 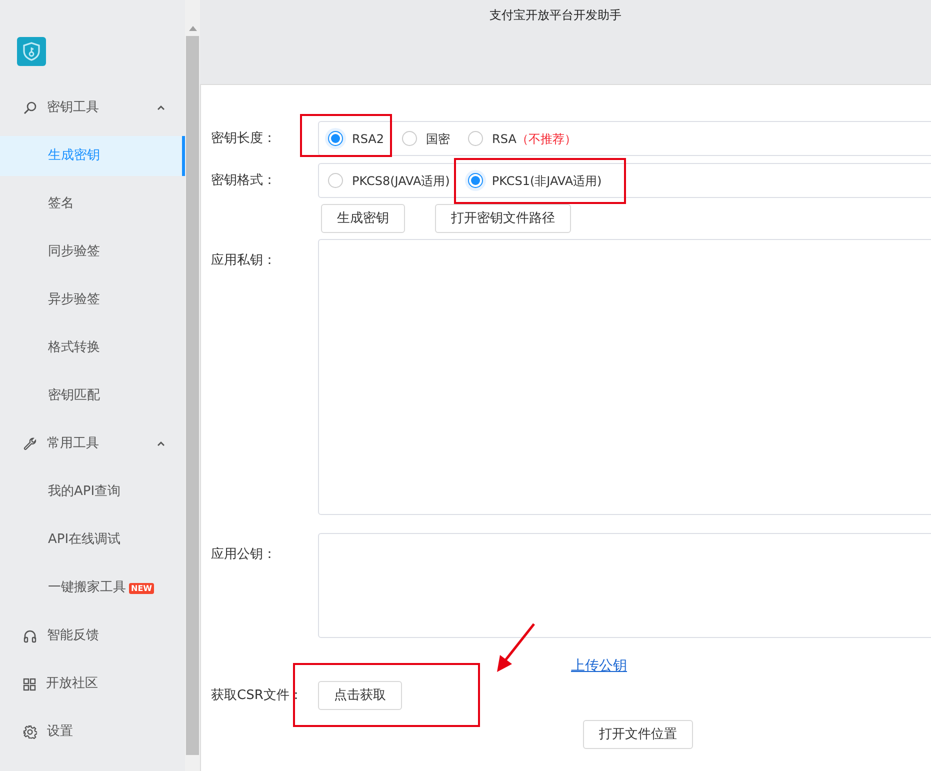 What do you see at coordinates (92, 540) in the screenshot?
I see `submenu-item: API在线调试` at bounding box center [92, 540].